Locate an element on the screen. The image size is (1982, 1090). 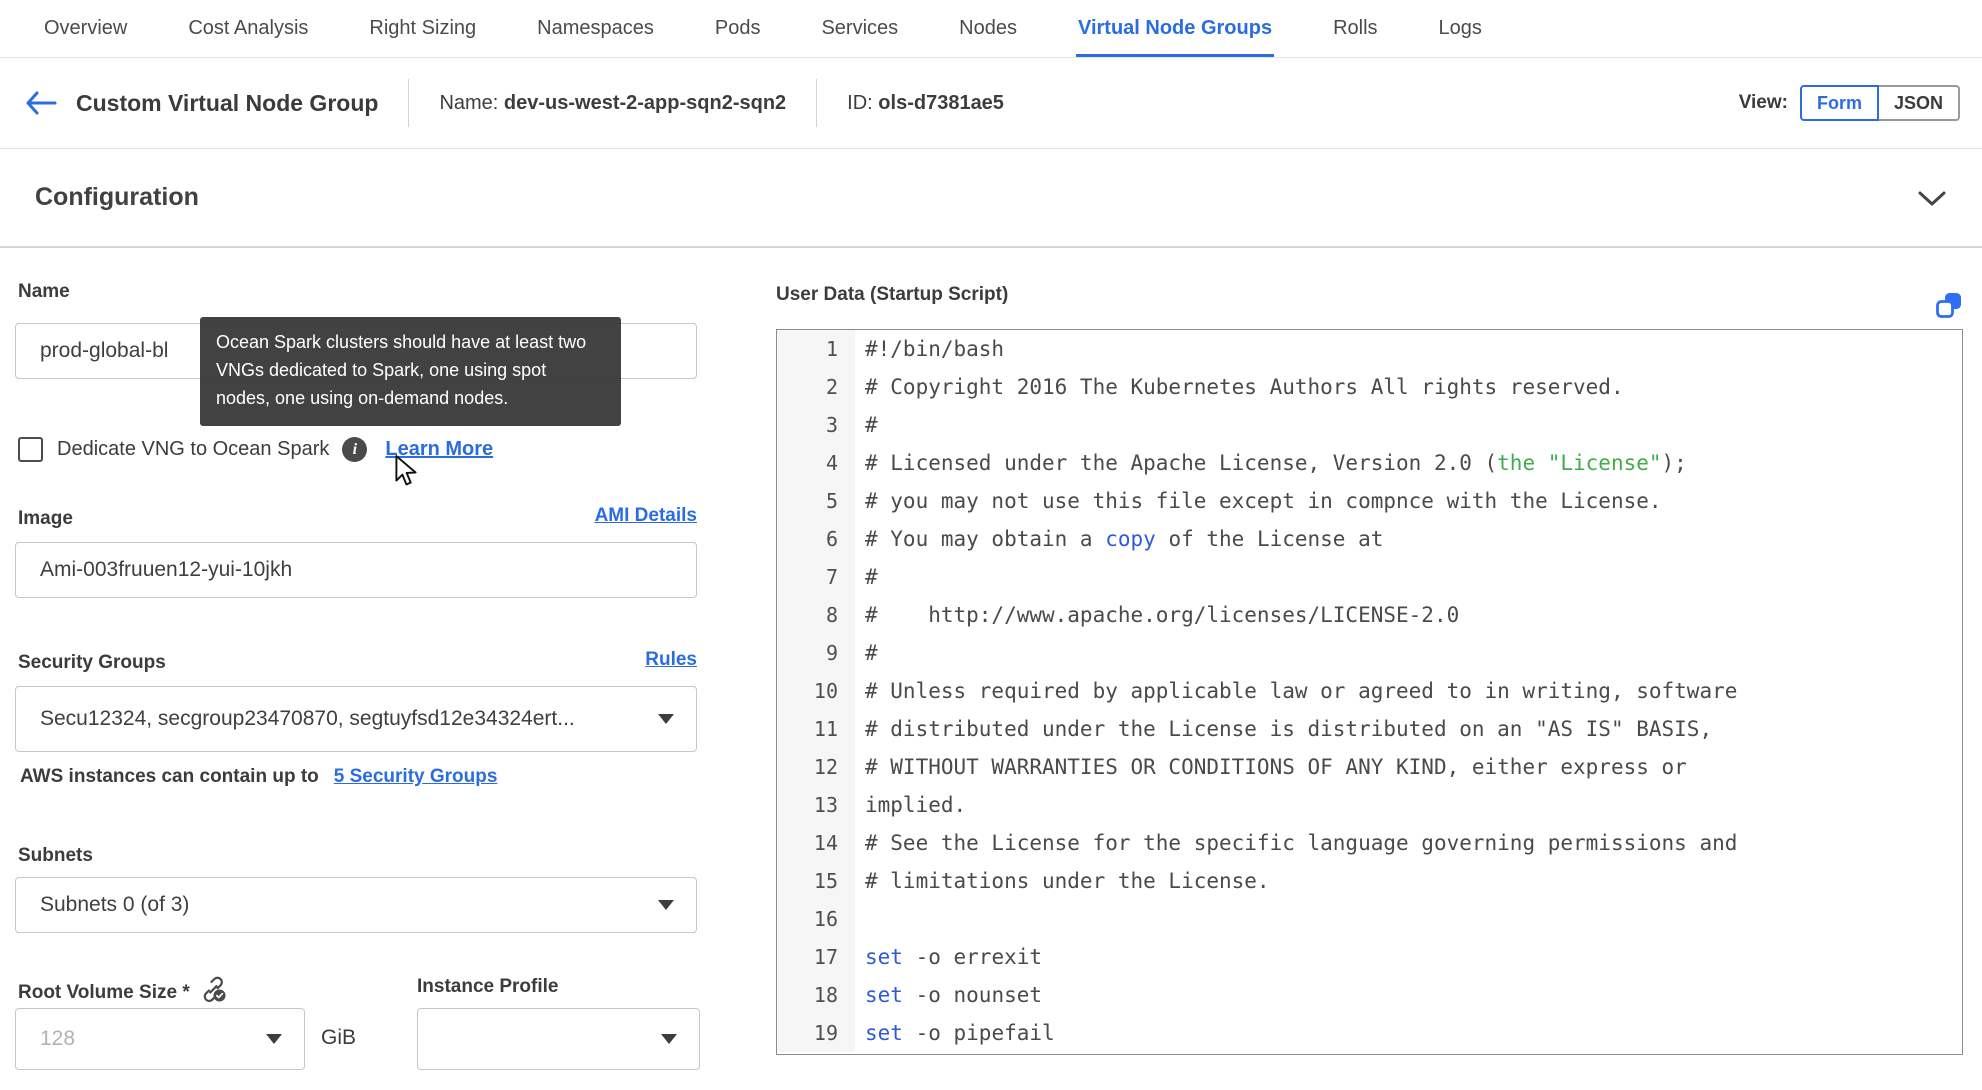
root-volume-label-text: Root Volume Size * is located at coordinates (104, 992).